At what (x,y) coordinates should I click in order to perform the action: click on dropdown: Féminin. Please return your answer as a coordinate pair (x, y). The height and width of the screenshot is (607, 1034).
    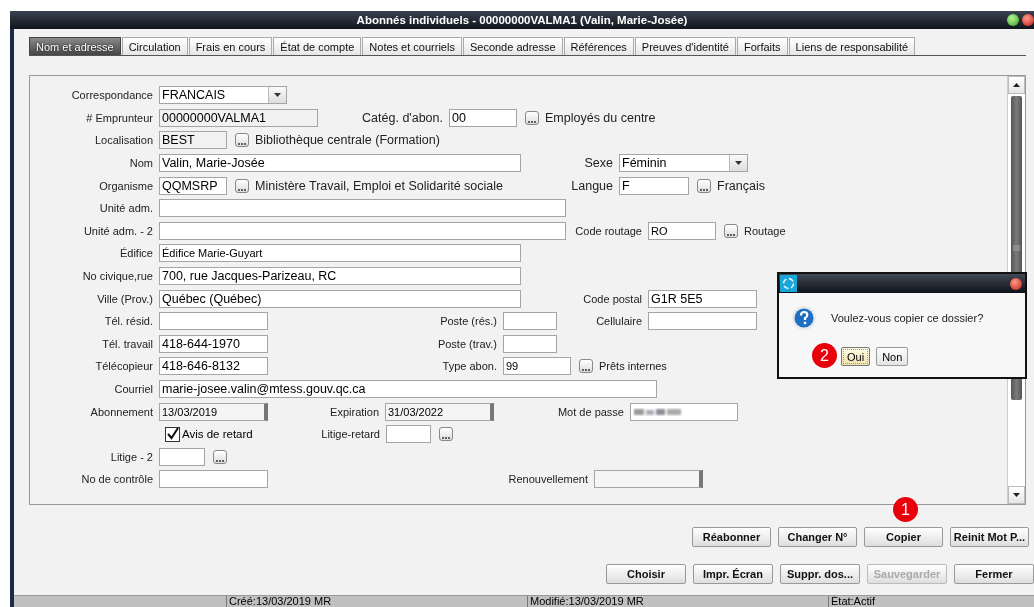
    Looking at the image, I should click on (683, 163).